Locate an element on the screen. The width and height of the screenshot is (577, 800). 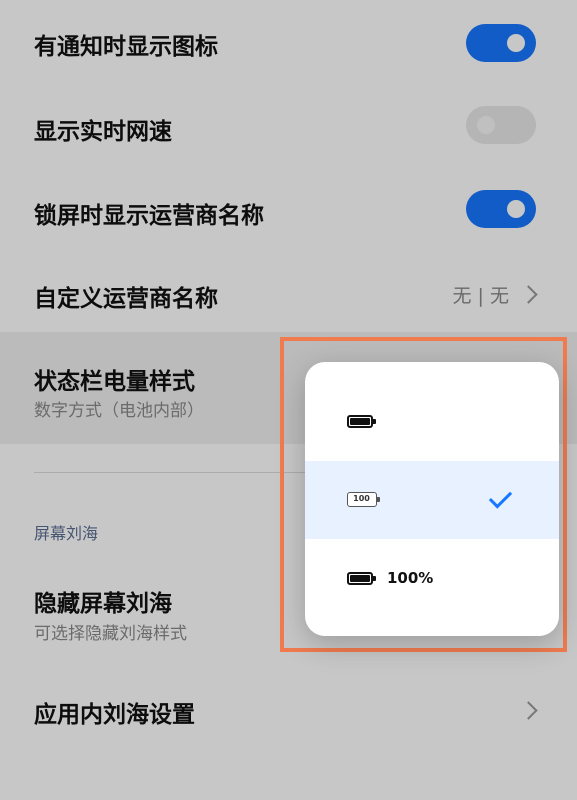
battery-option-number-inside: 100 is located at coordinates (432, 500).